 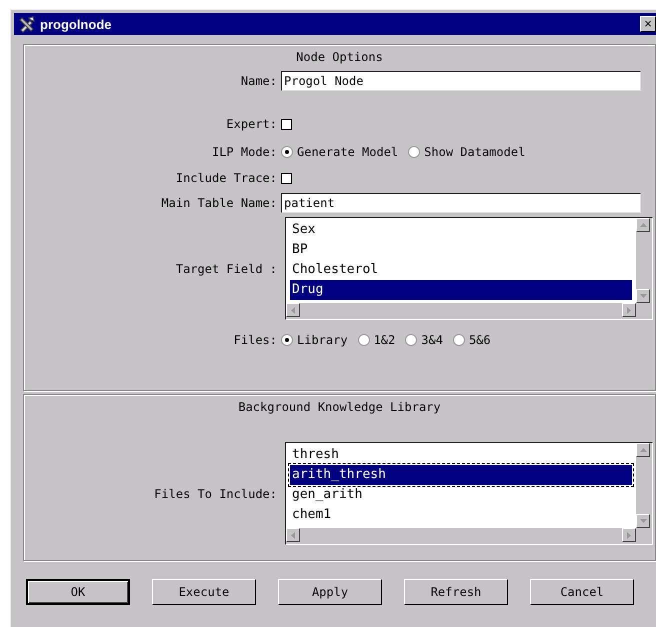 What do you see at coordinates (461, 81) in the screenshot?
I see `name-field: Progol Node` at bounding box center [461, 81].